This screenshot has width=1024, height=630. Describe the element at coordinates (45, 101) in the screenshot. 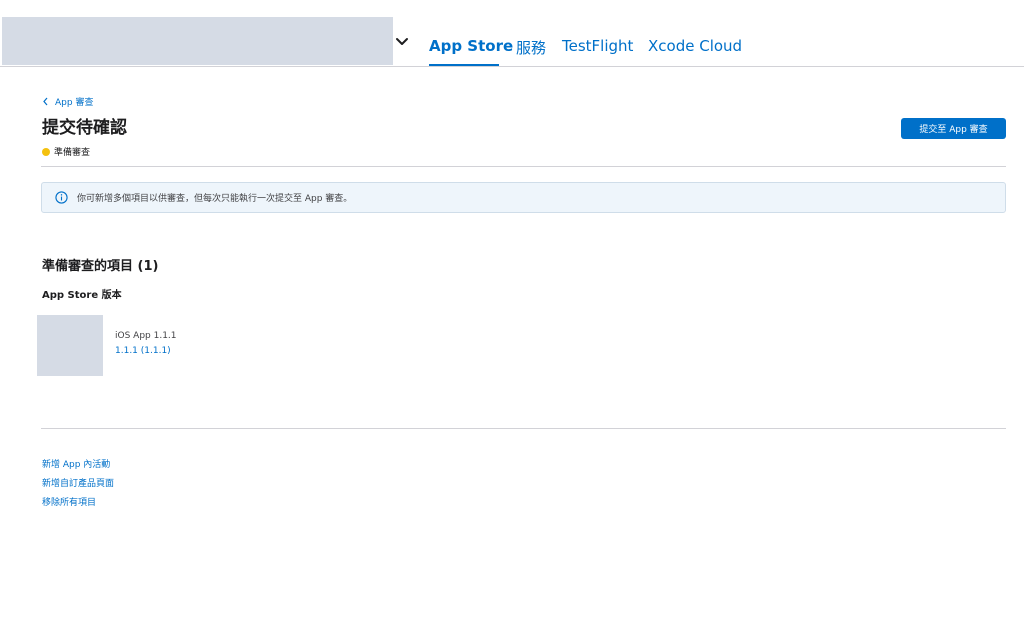

I see `chevron-left-icon` at that location.